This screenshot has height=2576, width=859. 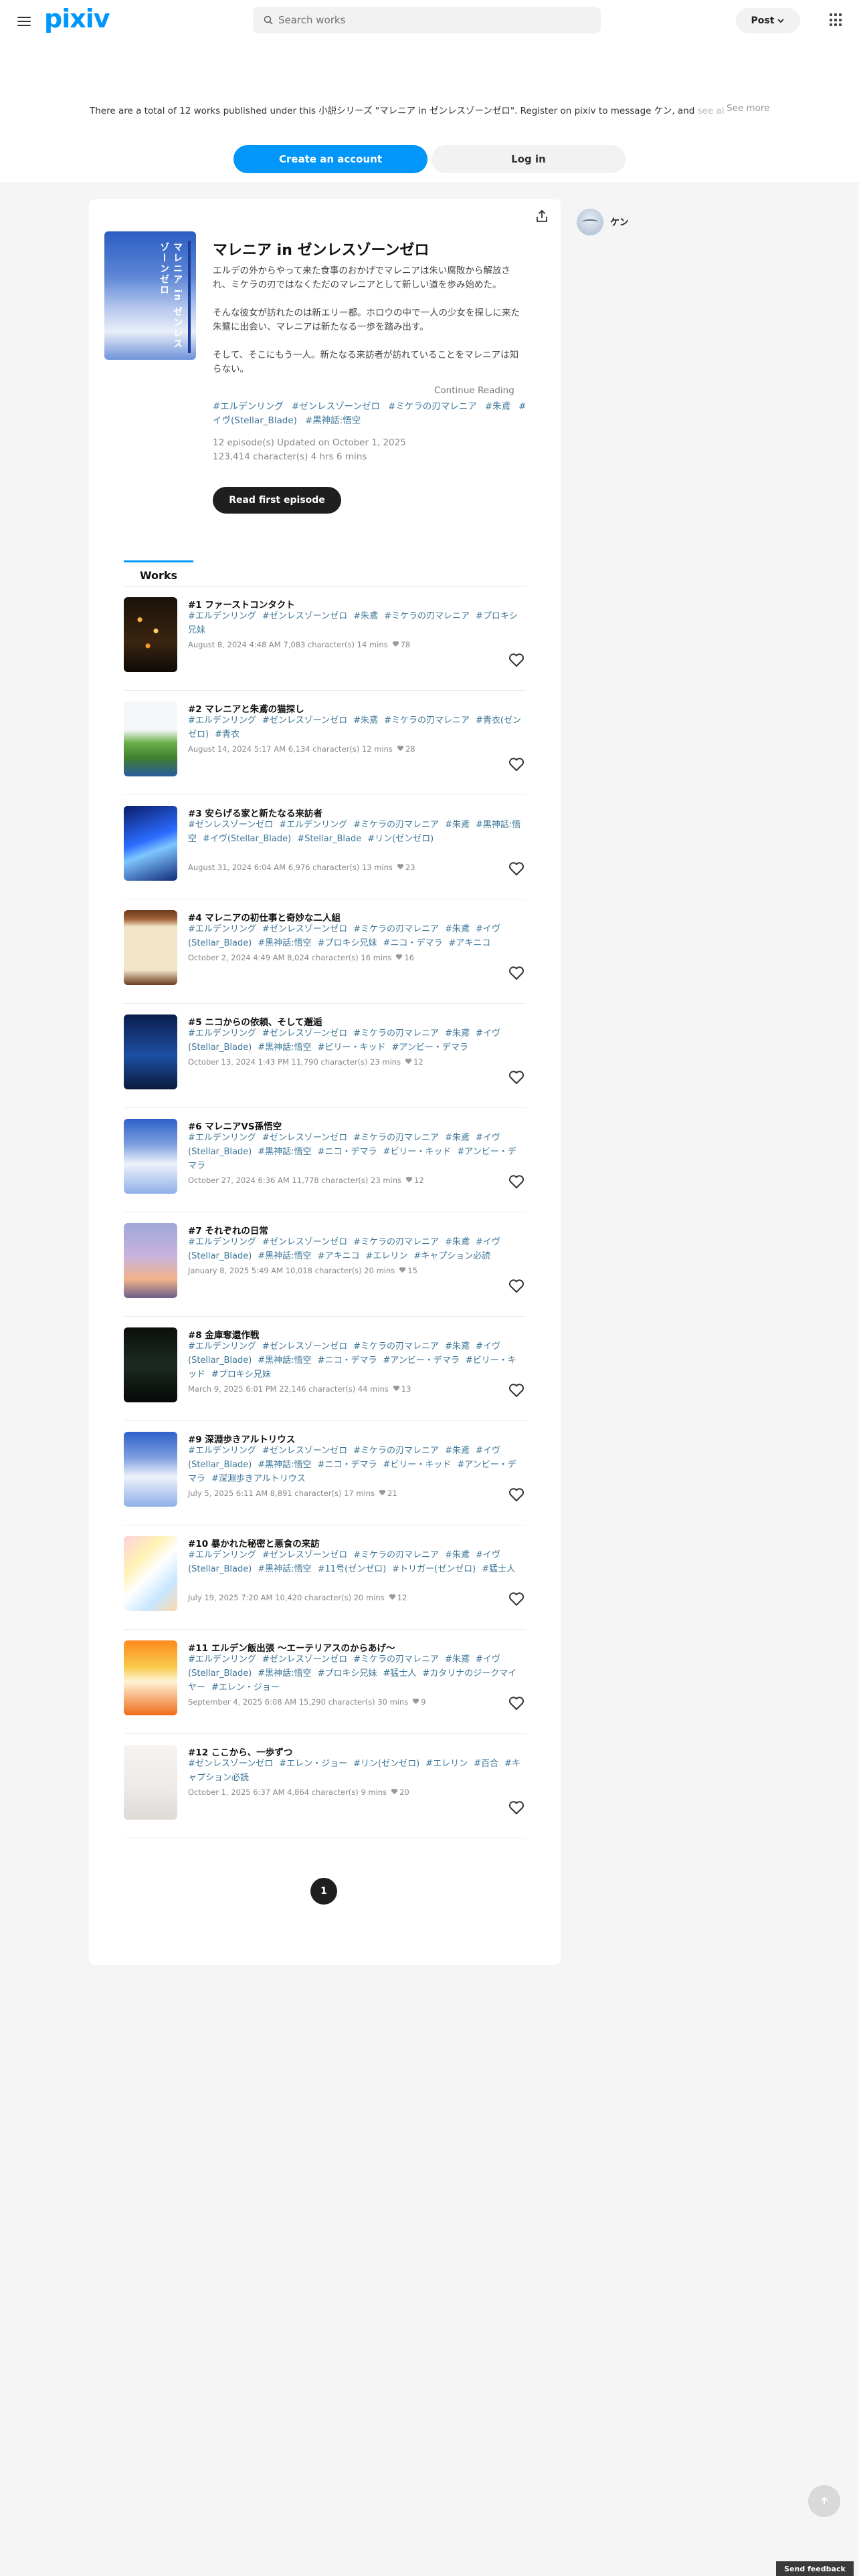 What do you see at coordinates (329, 839) in the screenshot?
I see `tag-link: #Stellar_Blade` at bounding box center [329, 839].